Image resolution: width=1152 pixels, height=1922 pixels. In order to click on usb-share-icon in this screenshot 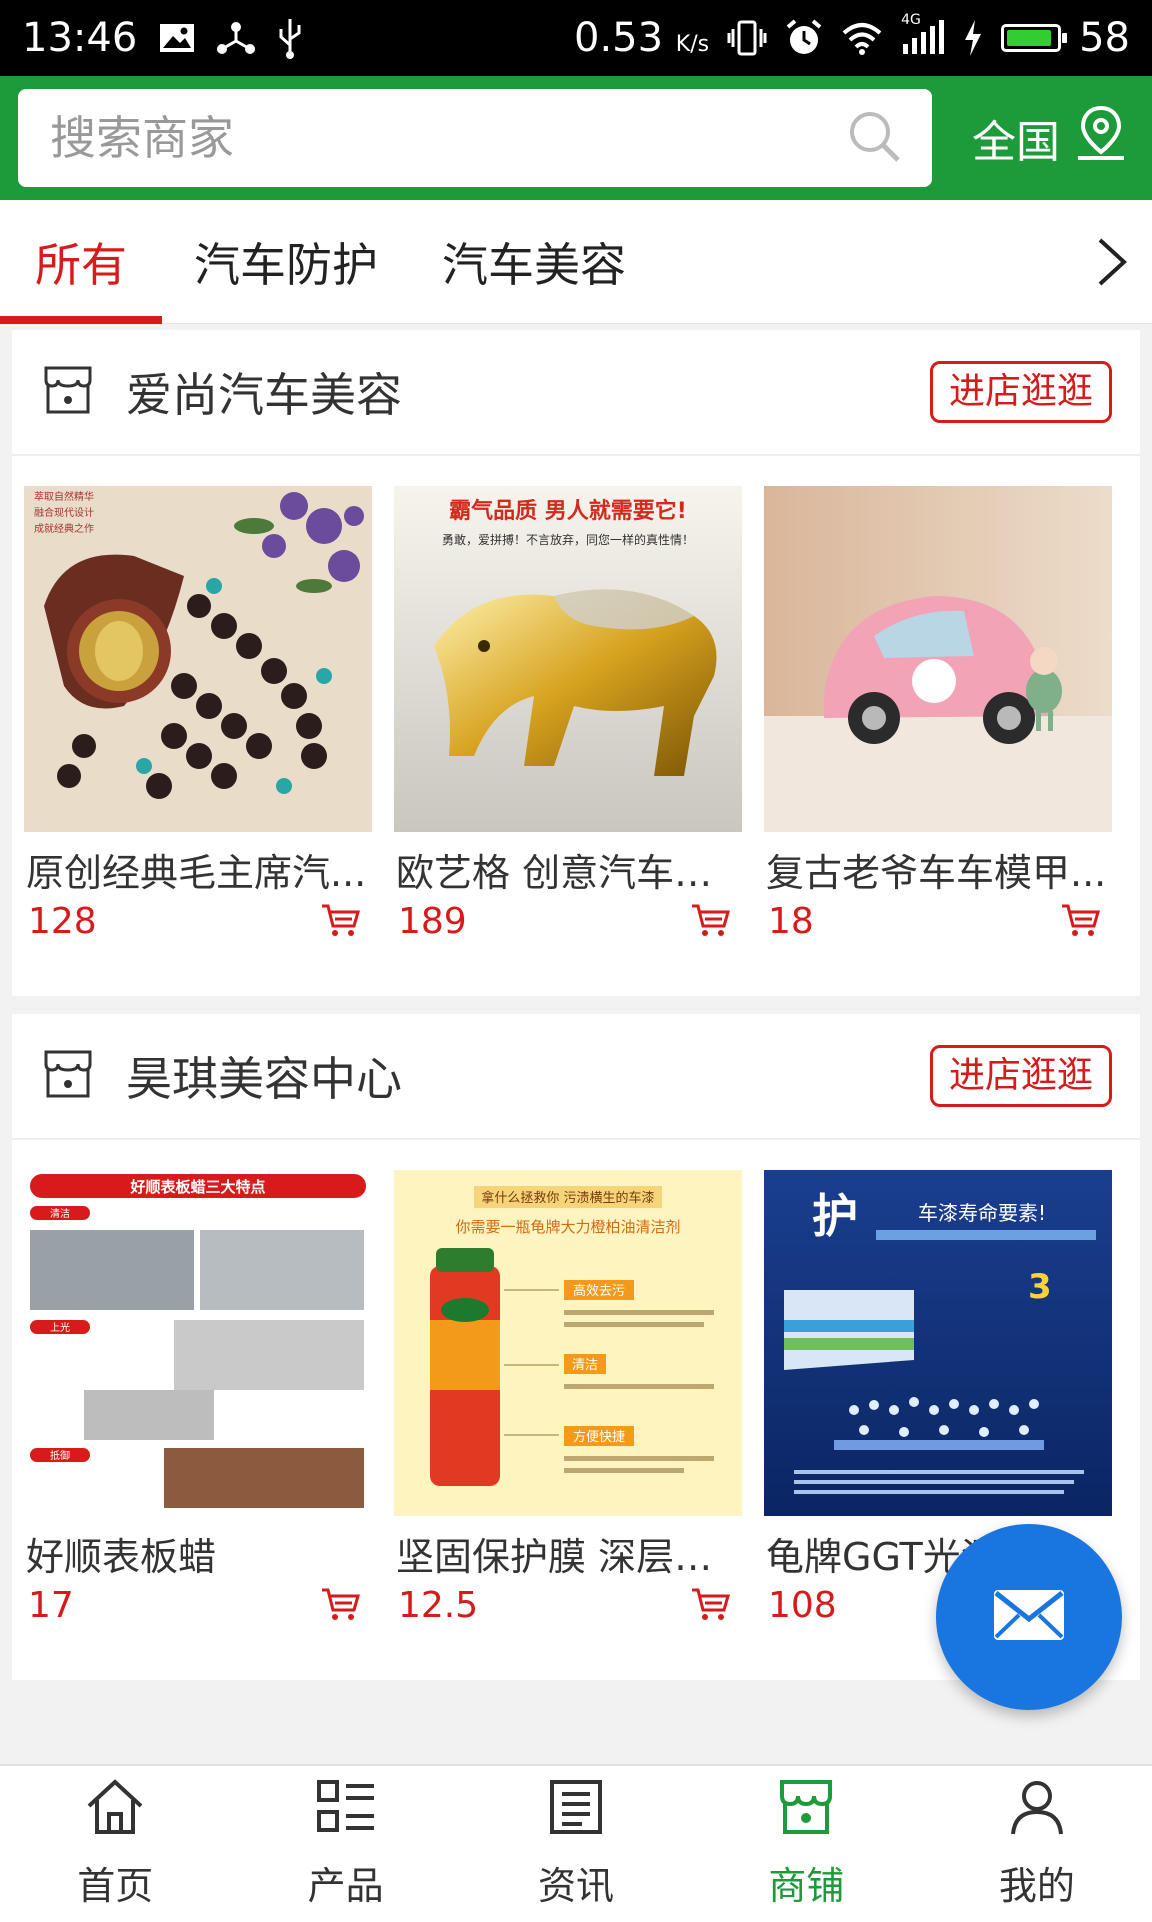, I will do `click(236, 38)`.